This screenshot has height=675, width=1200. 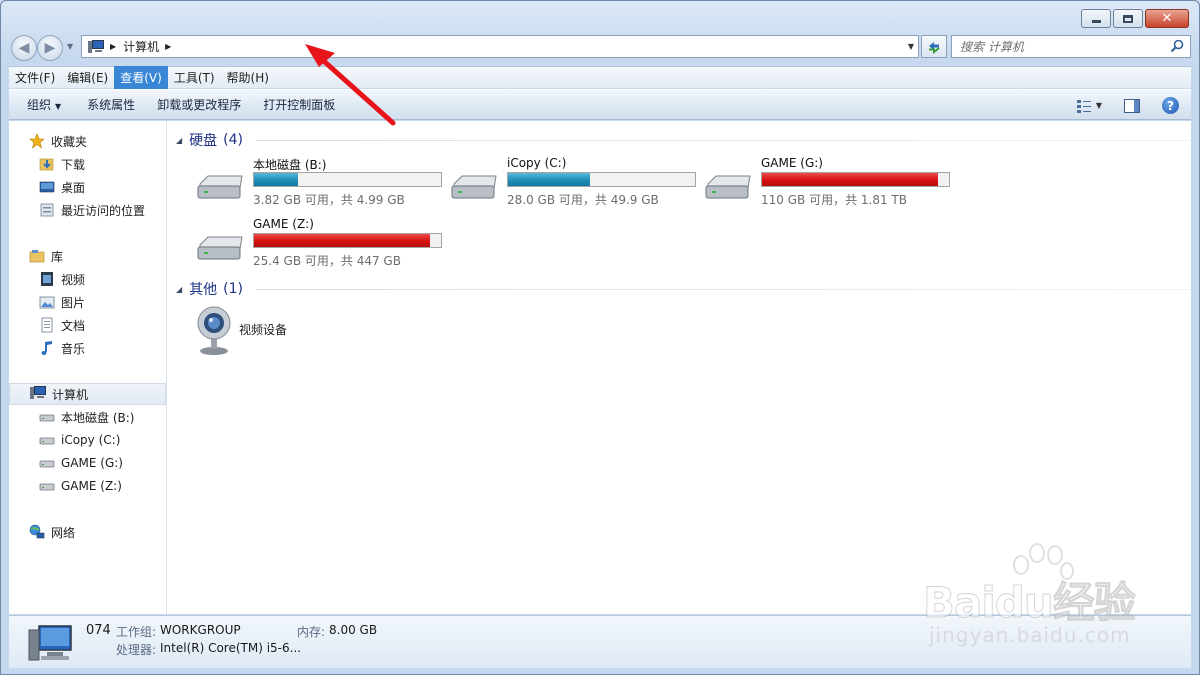 What do you see at coordinates (35, 77) in the screenshot?
I see `menu-file: 文件(F)` at bounding box center [35, 77].